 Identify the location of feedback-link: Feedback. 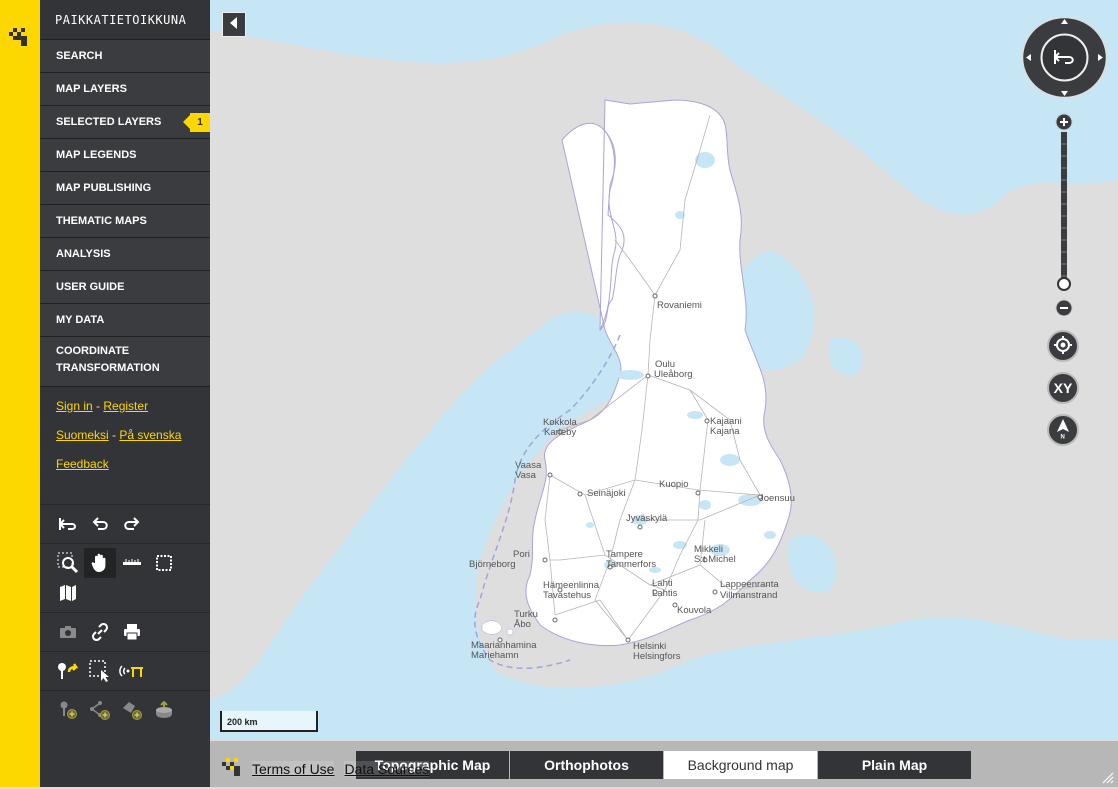
(82, 464).